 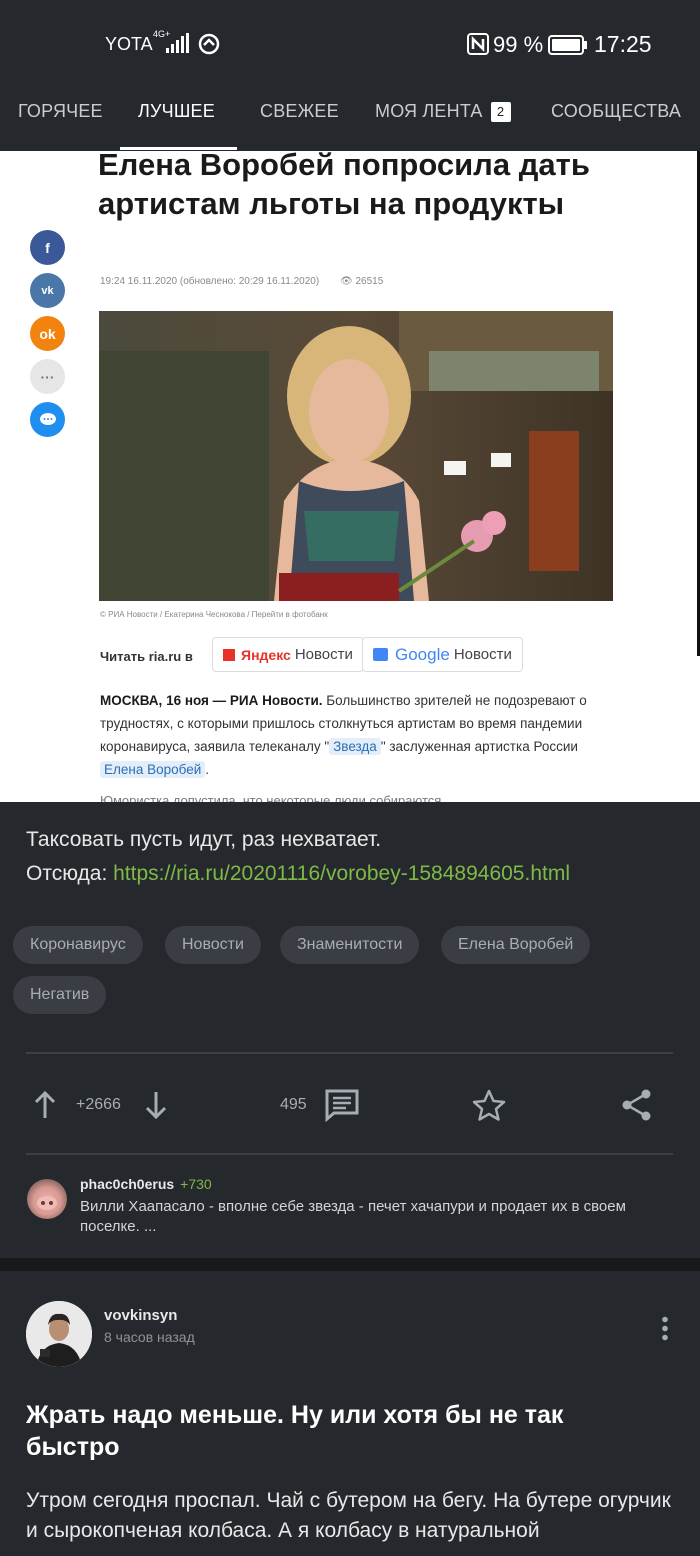 I want to click on post-separator, so click(x=350, y=1264).